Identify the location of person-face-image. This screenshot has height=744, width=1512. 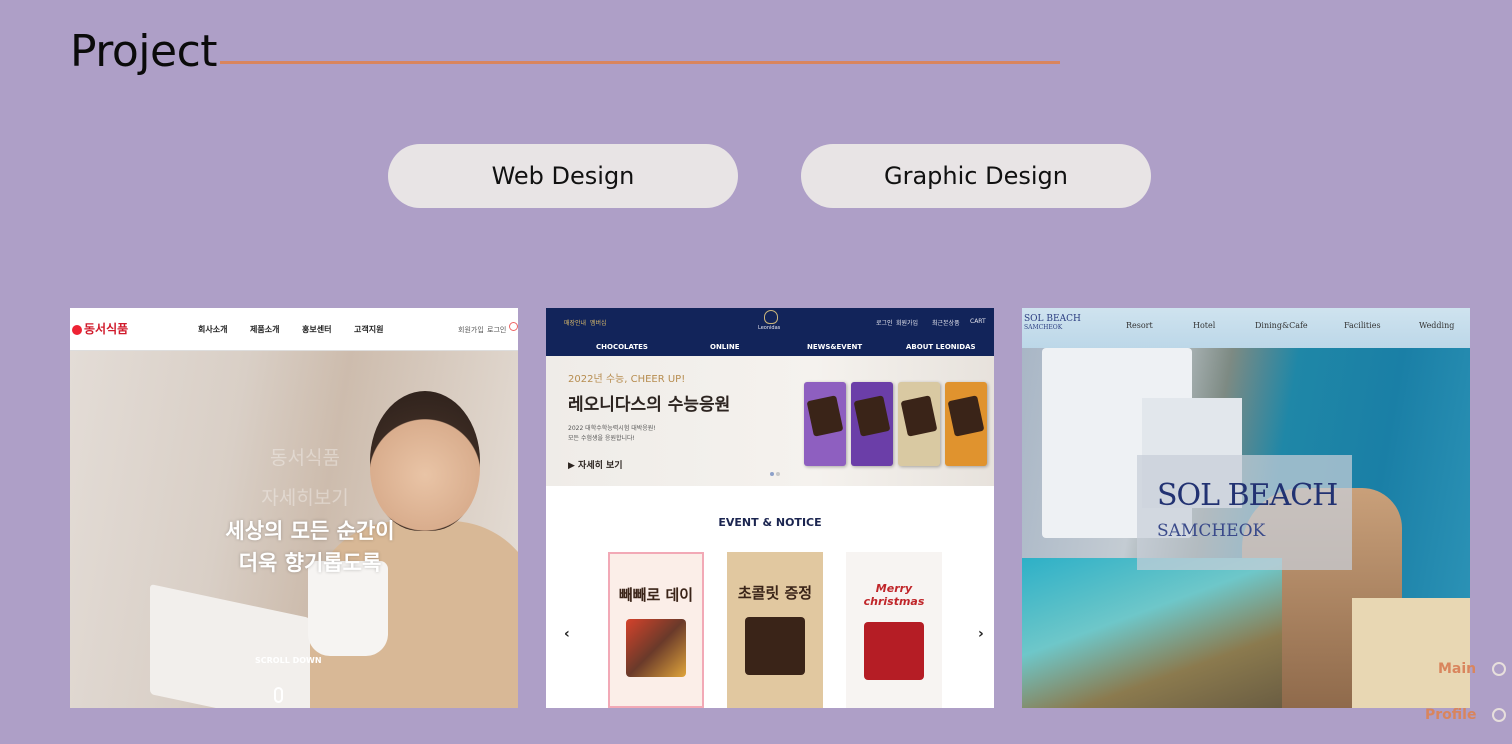
(425, 461).